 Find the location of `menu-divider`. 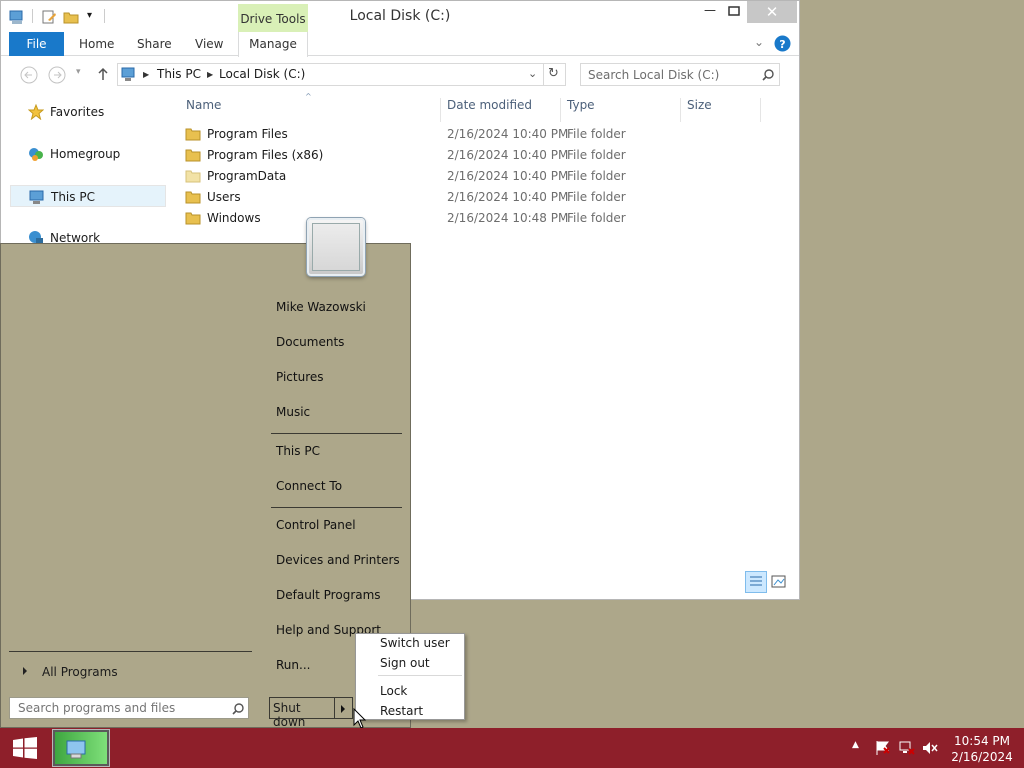

menu-divider is located at coordinates (420, 675).